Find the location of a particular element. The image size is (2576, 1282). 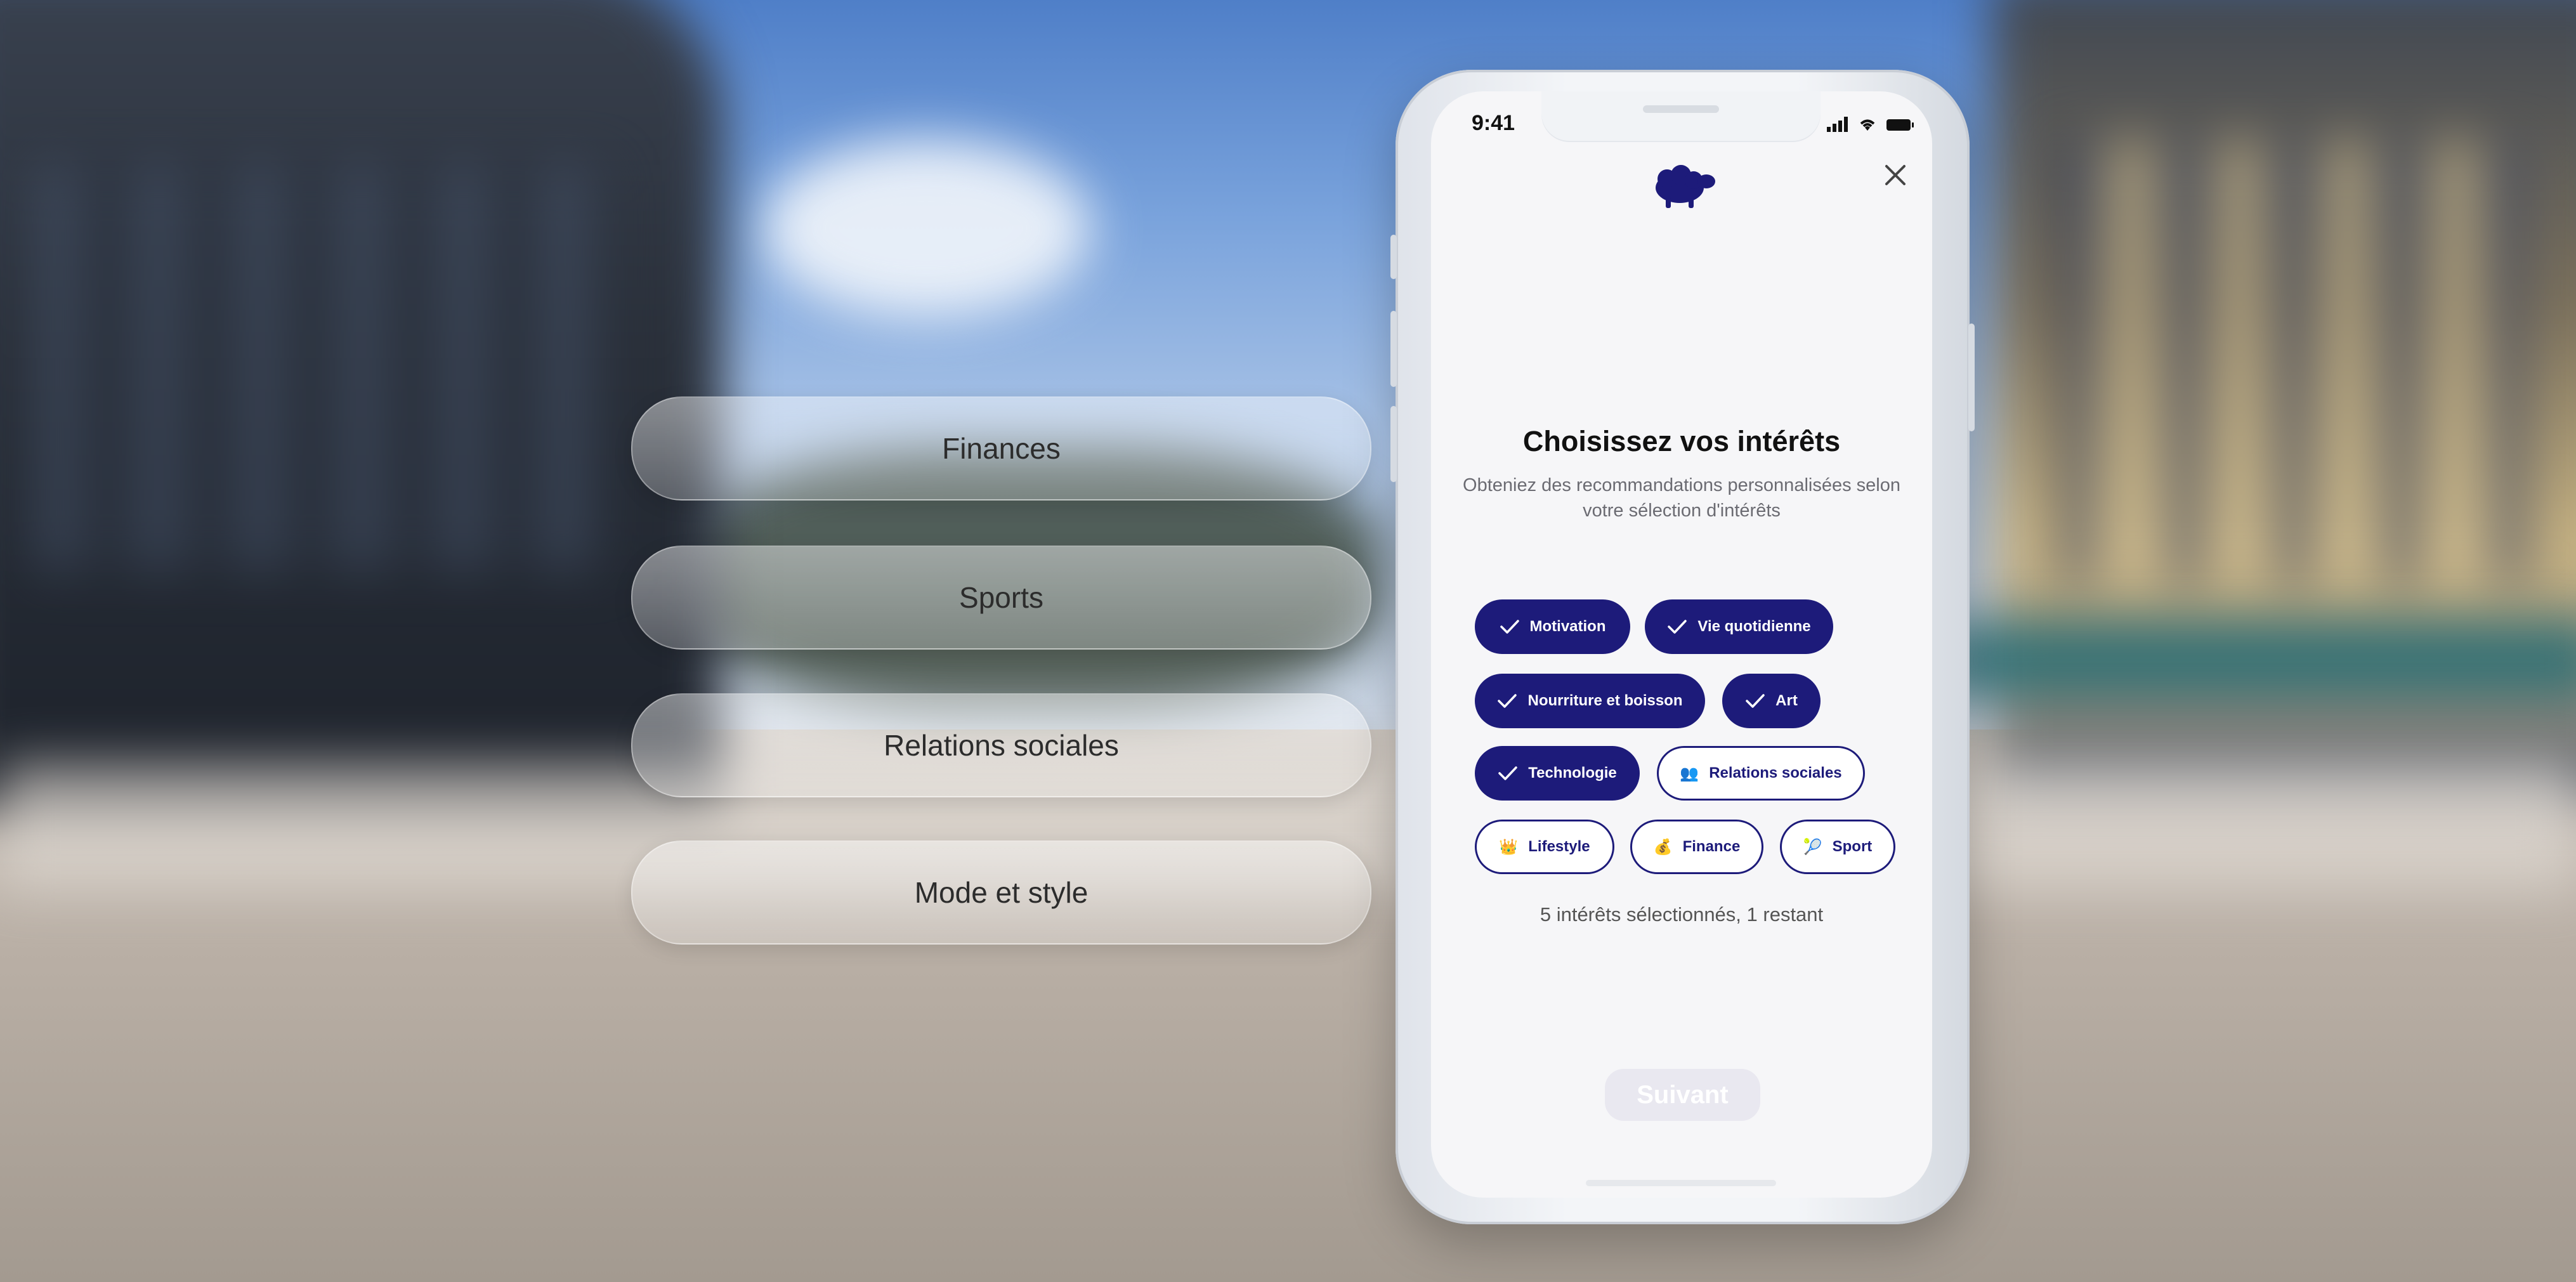

building-right-windows is located at coordinates (2297, 362).